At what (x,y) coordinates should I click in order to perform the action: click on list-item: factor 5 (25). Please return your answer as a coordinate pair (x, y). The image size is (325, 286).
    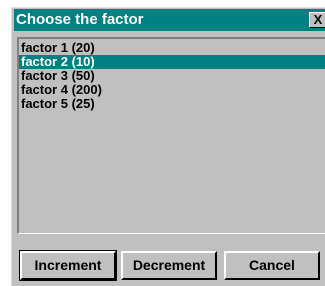
    Looking at the image, I should click on (172, 104).